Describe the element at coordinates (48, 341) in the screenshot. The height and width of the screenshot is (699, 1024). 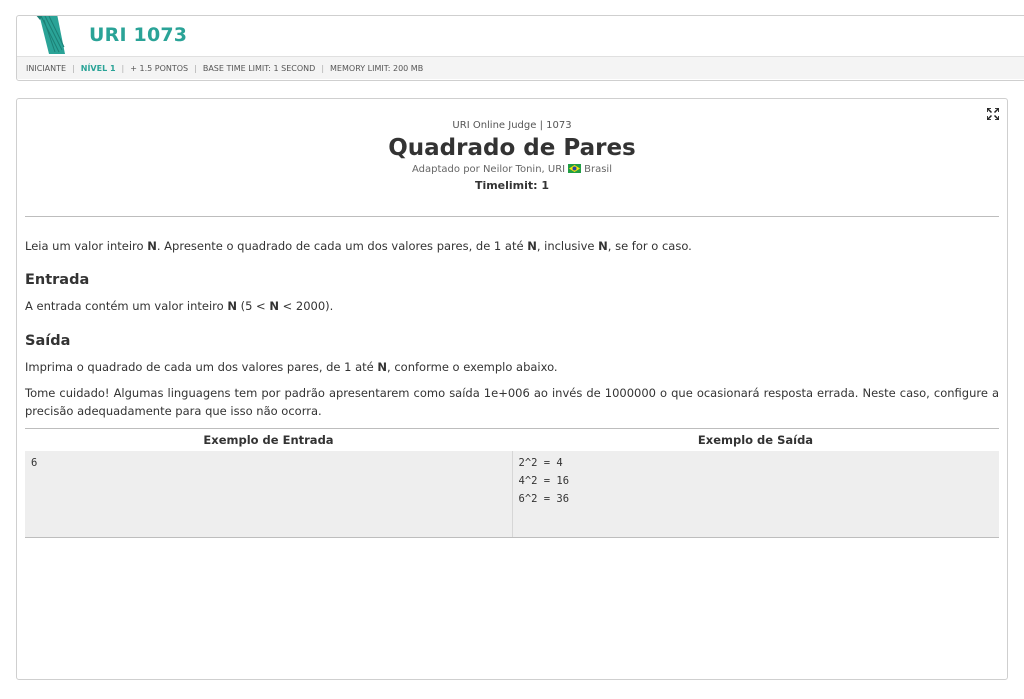
I see `output-section-title: Saída` at that location.